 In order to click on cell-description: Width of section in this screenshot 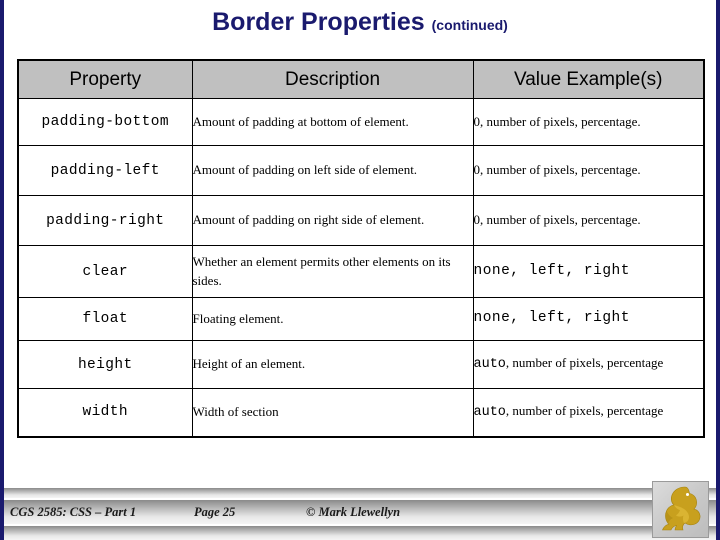, I will do `click(332, 412)`.